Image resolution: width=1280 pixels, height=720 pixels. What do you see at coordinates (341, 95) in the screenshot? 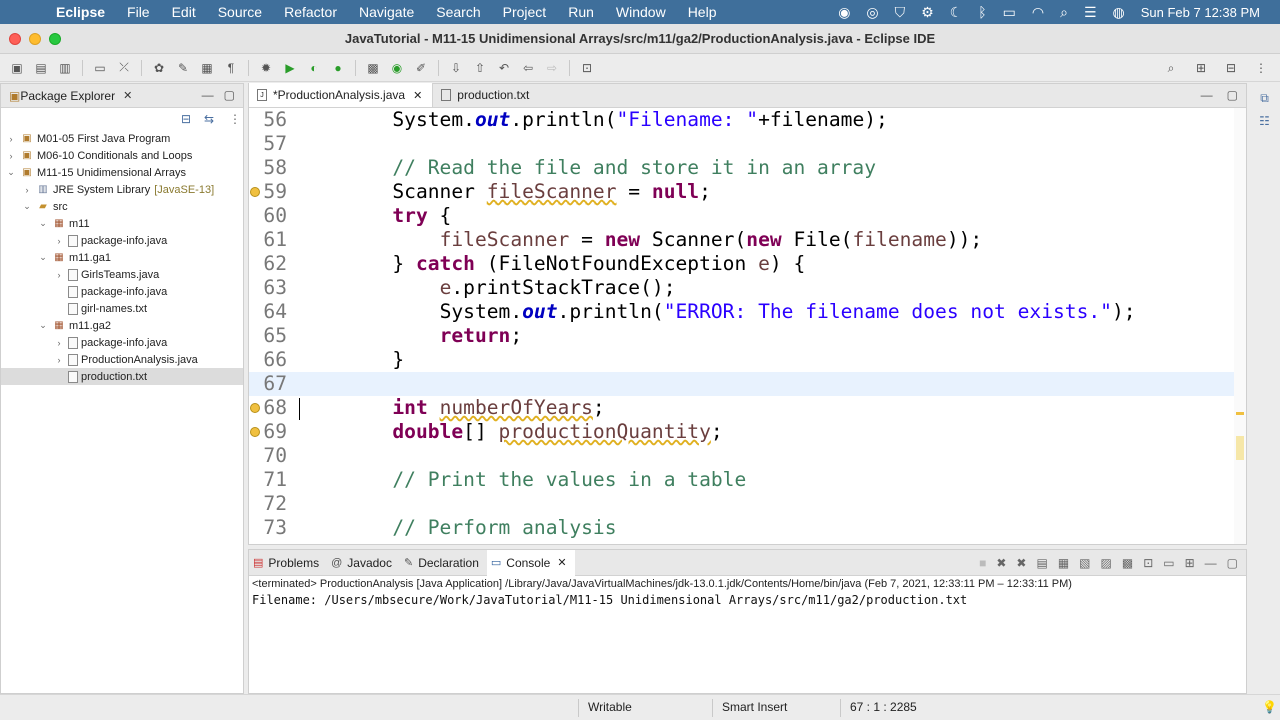
I see `editor-tab-productionanalysis: J *ProductionAnalysis.java ✕` at bounding box center [341, 95].